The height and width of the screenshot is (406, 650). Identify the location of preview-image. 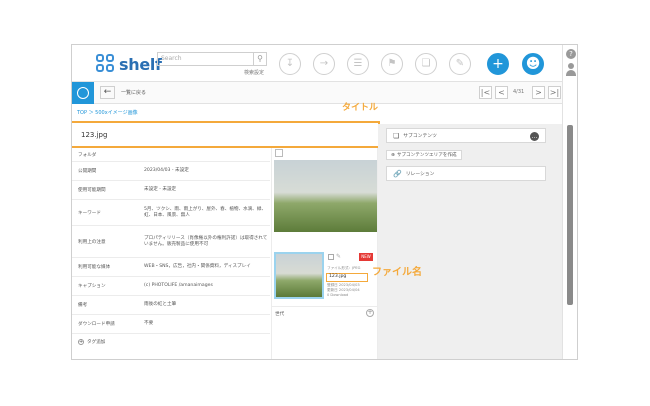
(325, 196).